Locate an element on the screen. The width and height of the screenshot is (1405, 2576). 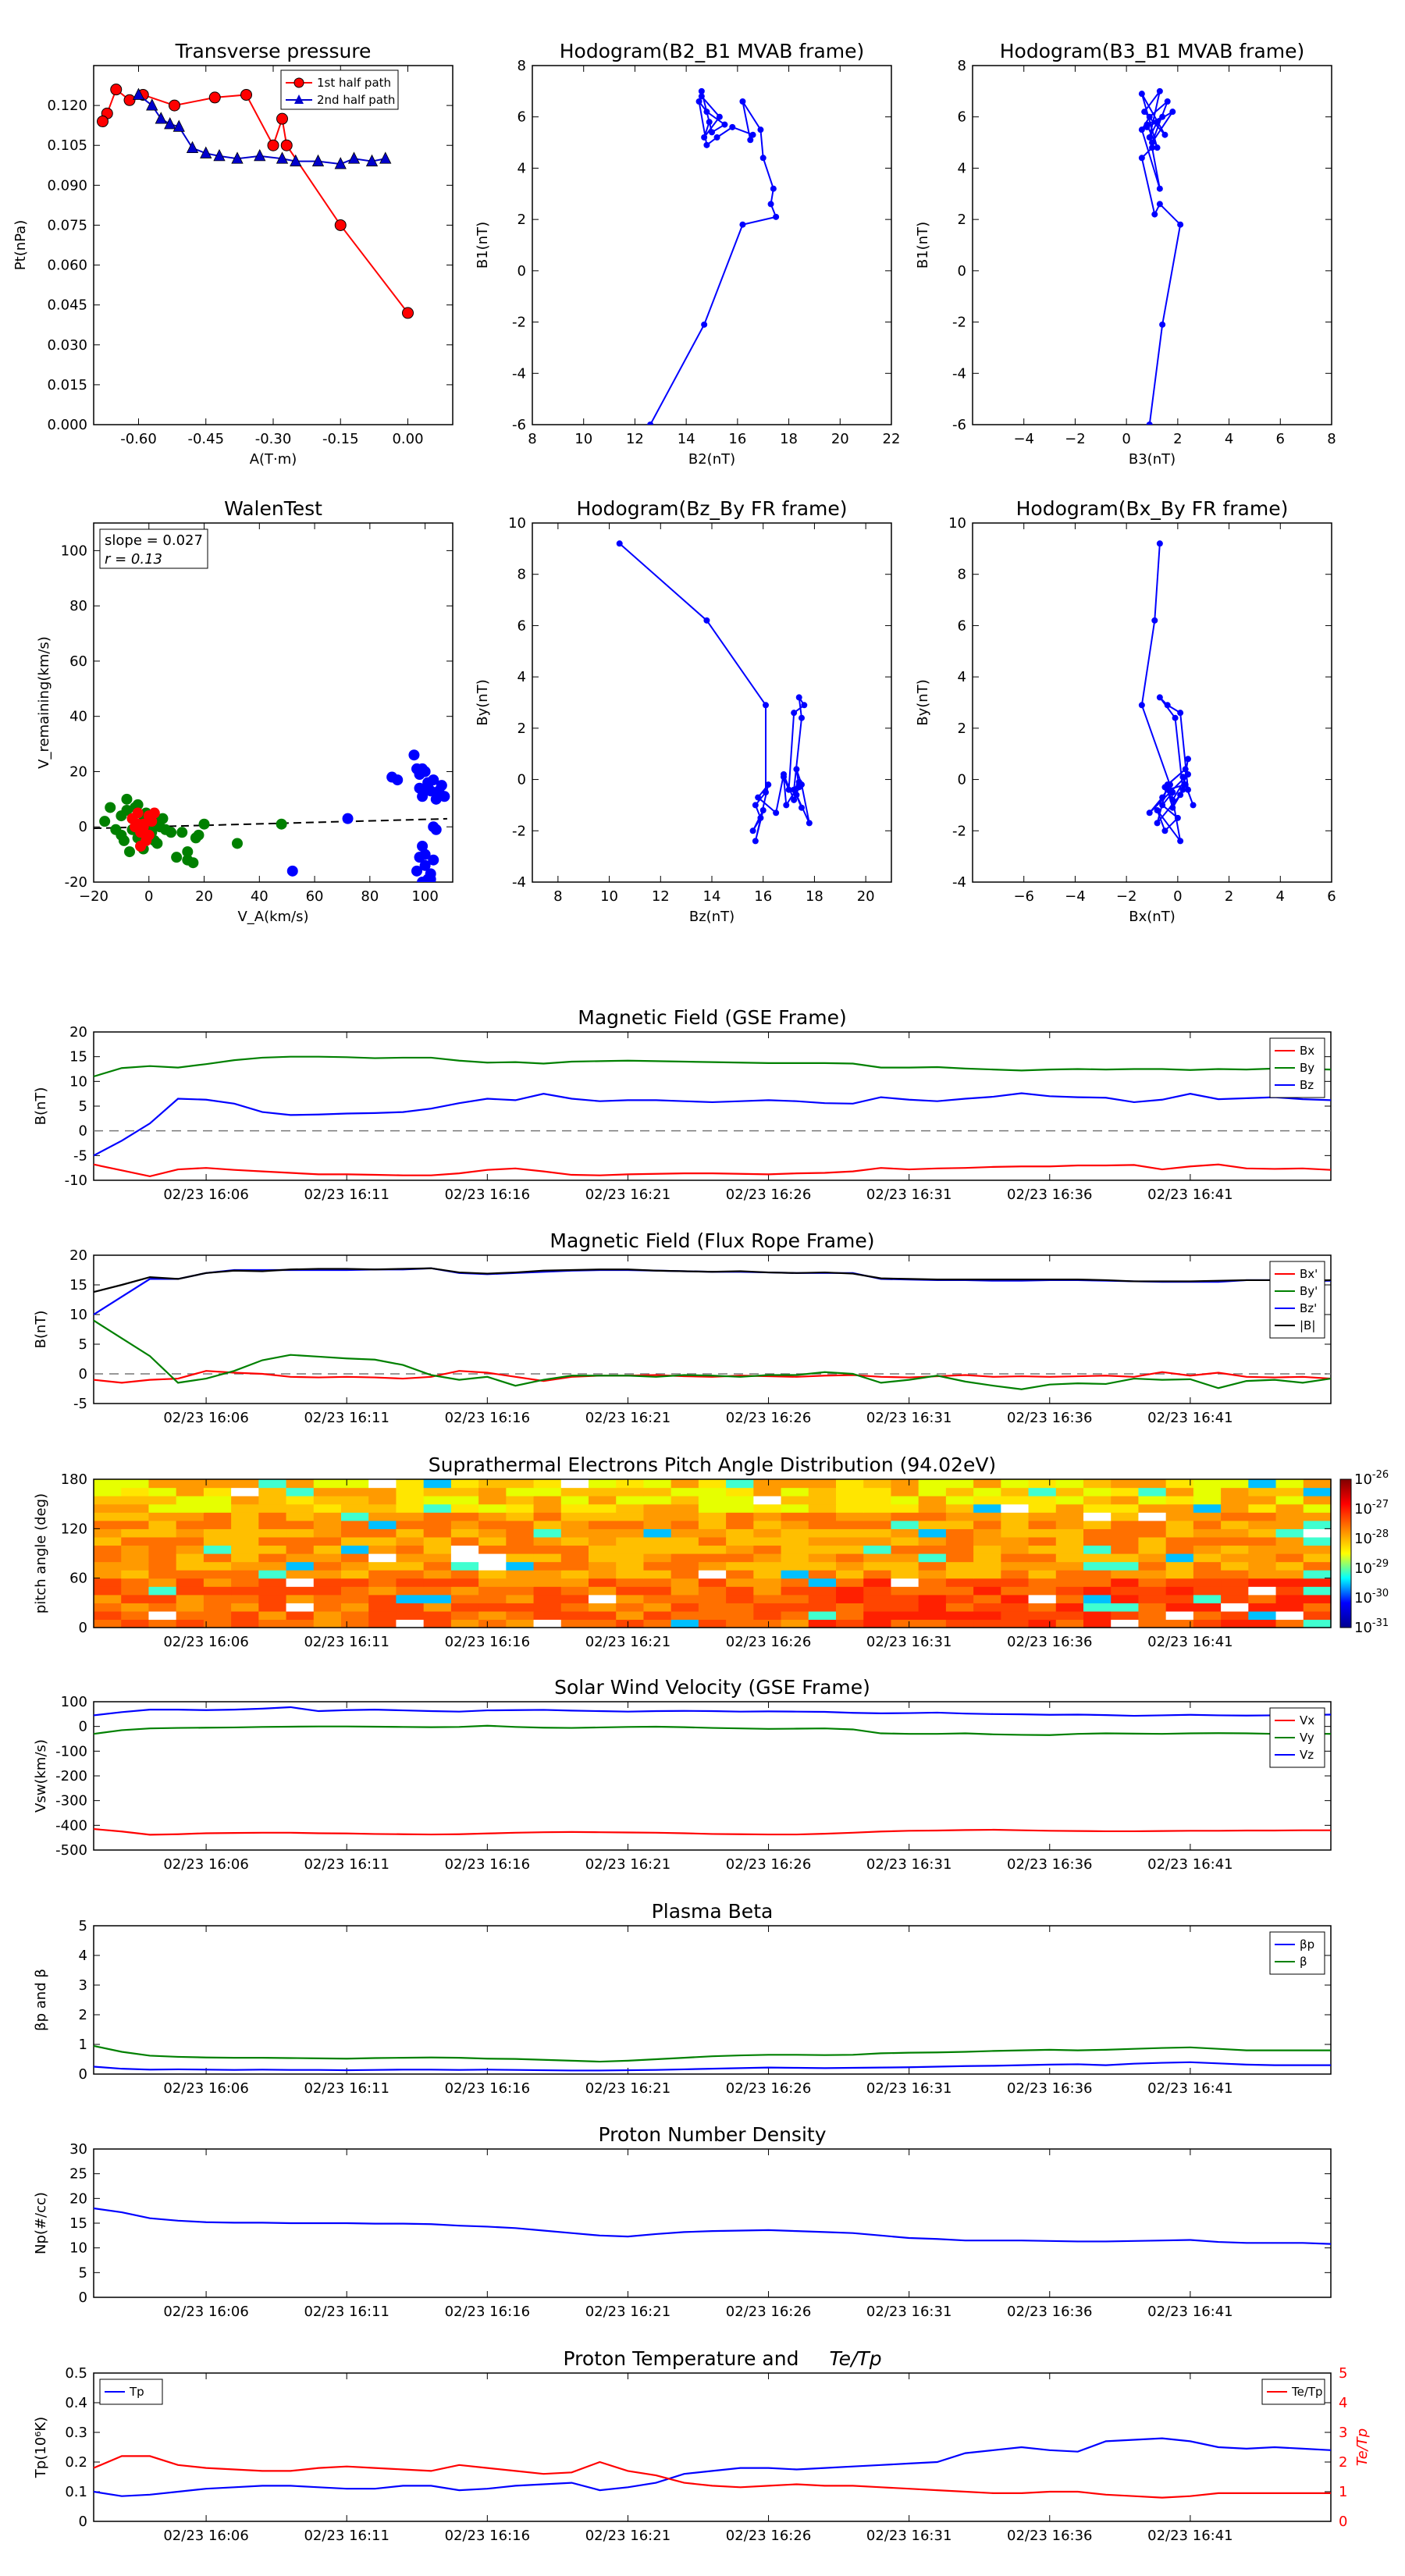
y-tick-label: 0.060 is located at coordinates (67, 266).